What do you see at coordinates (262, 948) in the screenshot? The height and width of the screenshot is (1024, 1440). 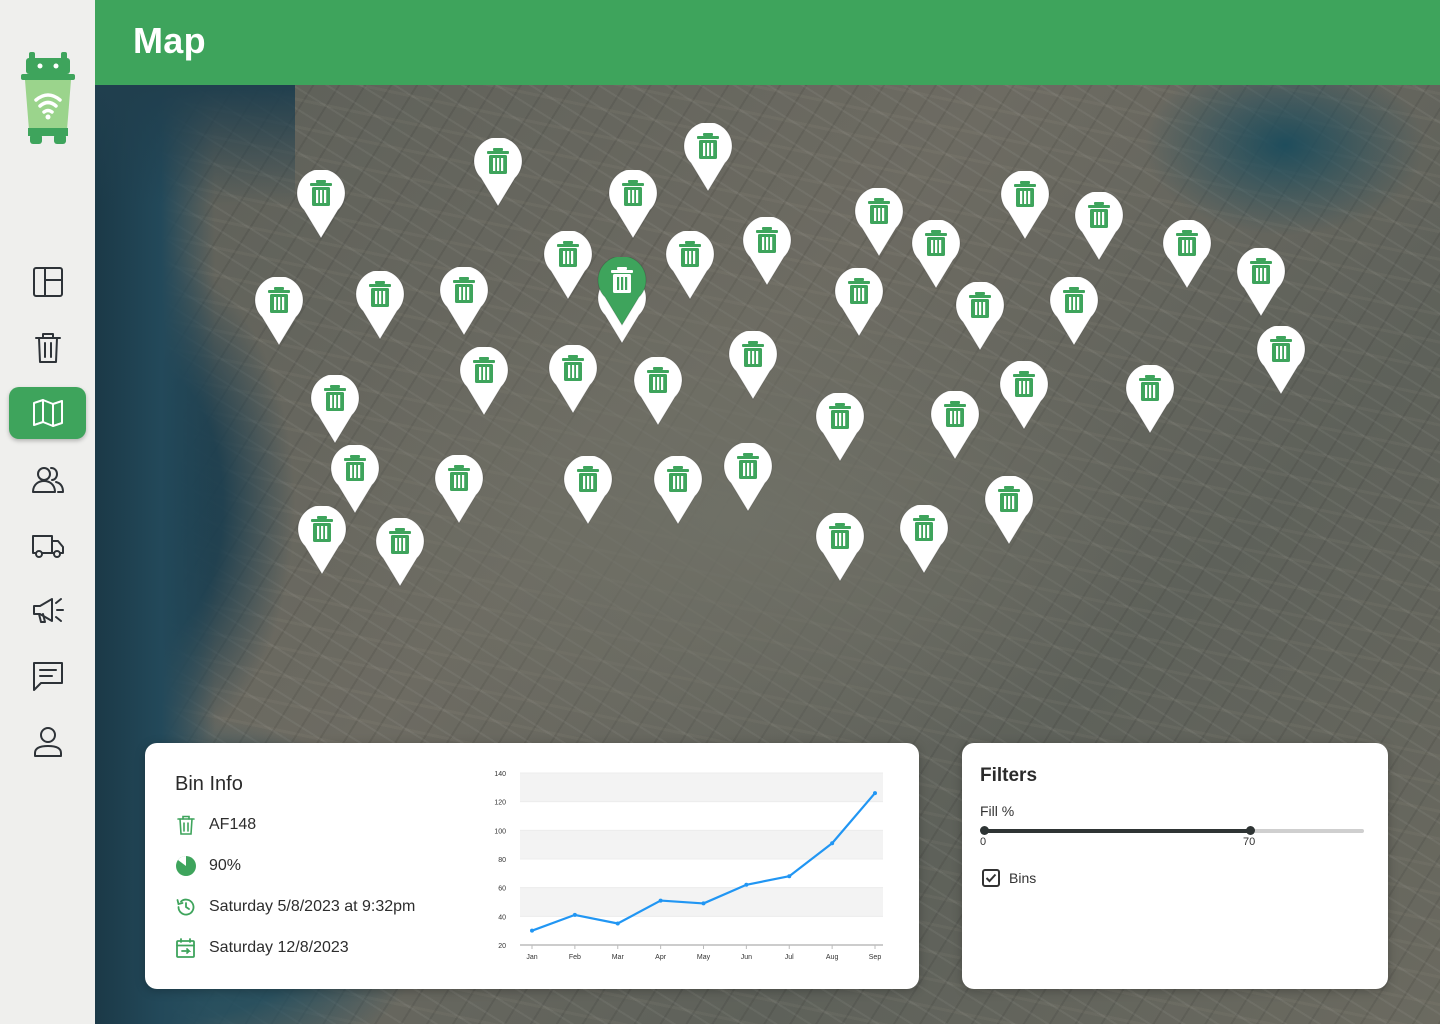 I see `next-collection-row: Saturday 12/8/2023` at bounding box center [262, 948].